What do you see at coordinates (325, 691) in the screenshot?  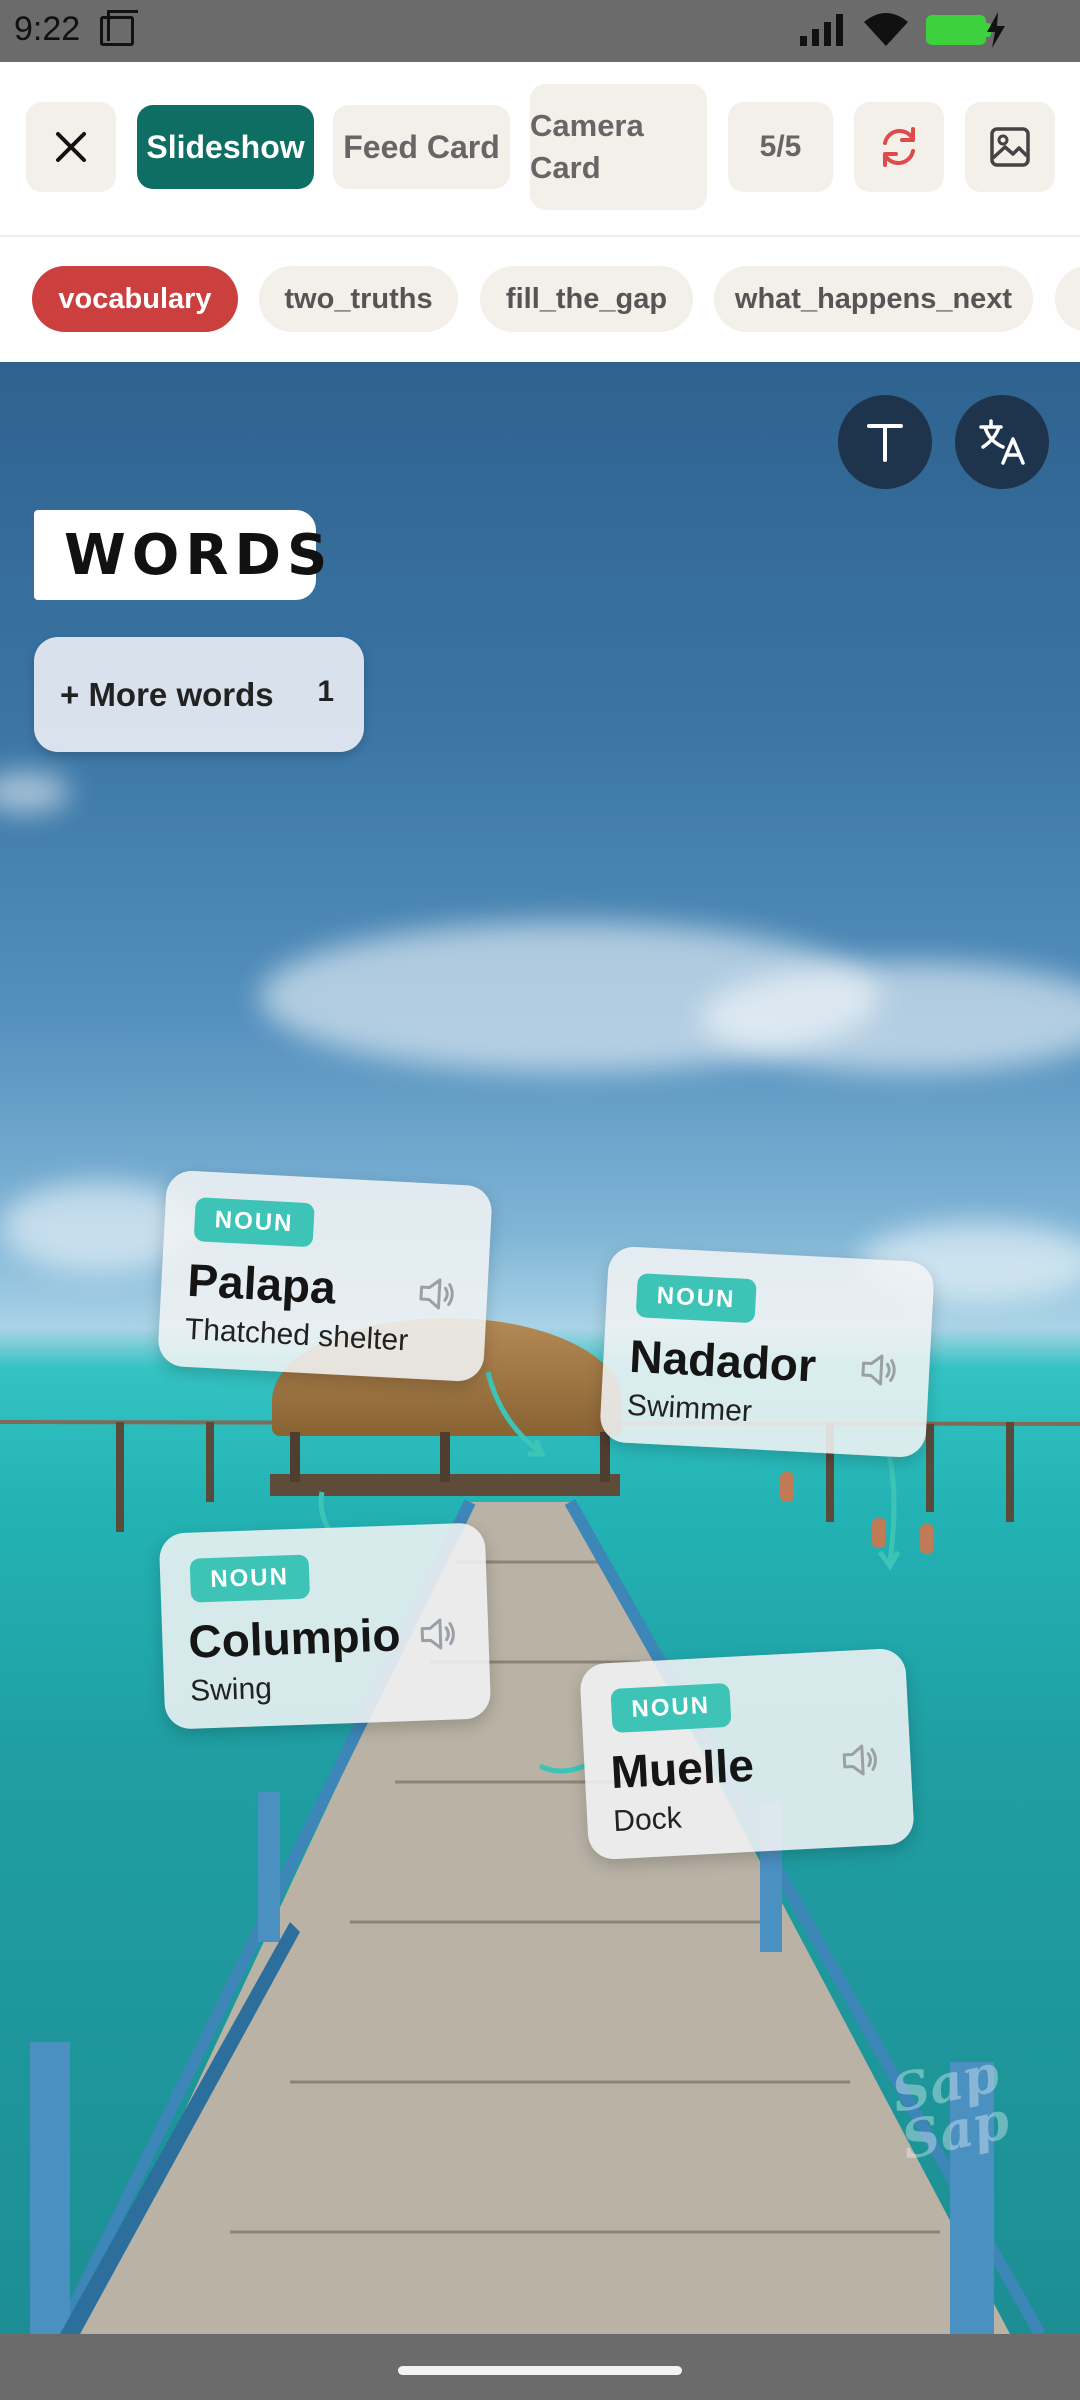 I see `more-words-count: 1` at bounding box center [325, 691].